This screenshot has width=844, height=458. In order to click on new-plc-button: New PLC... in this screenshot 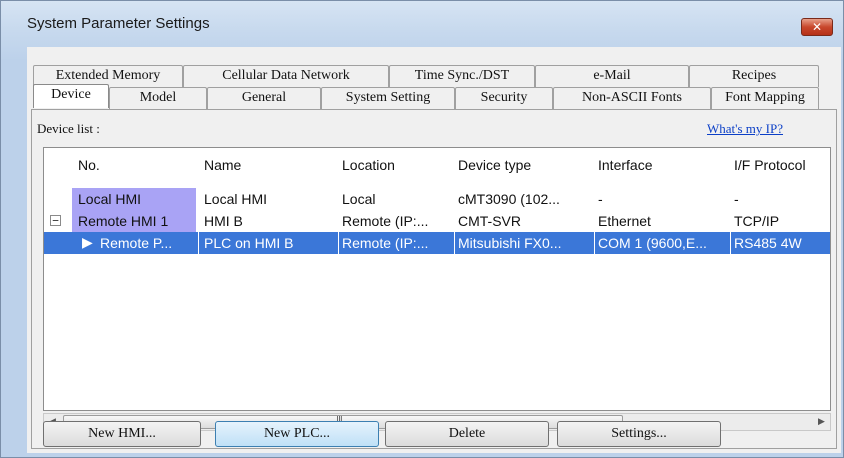, I will do `click(297, 434)`.